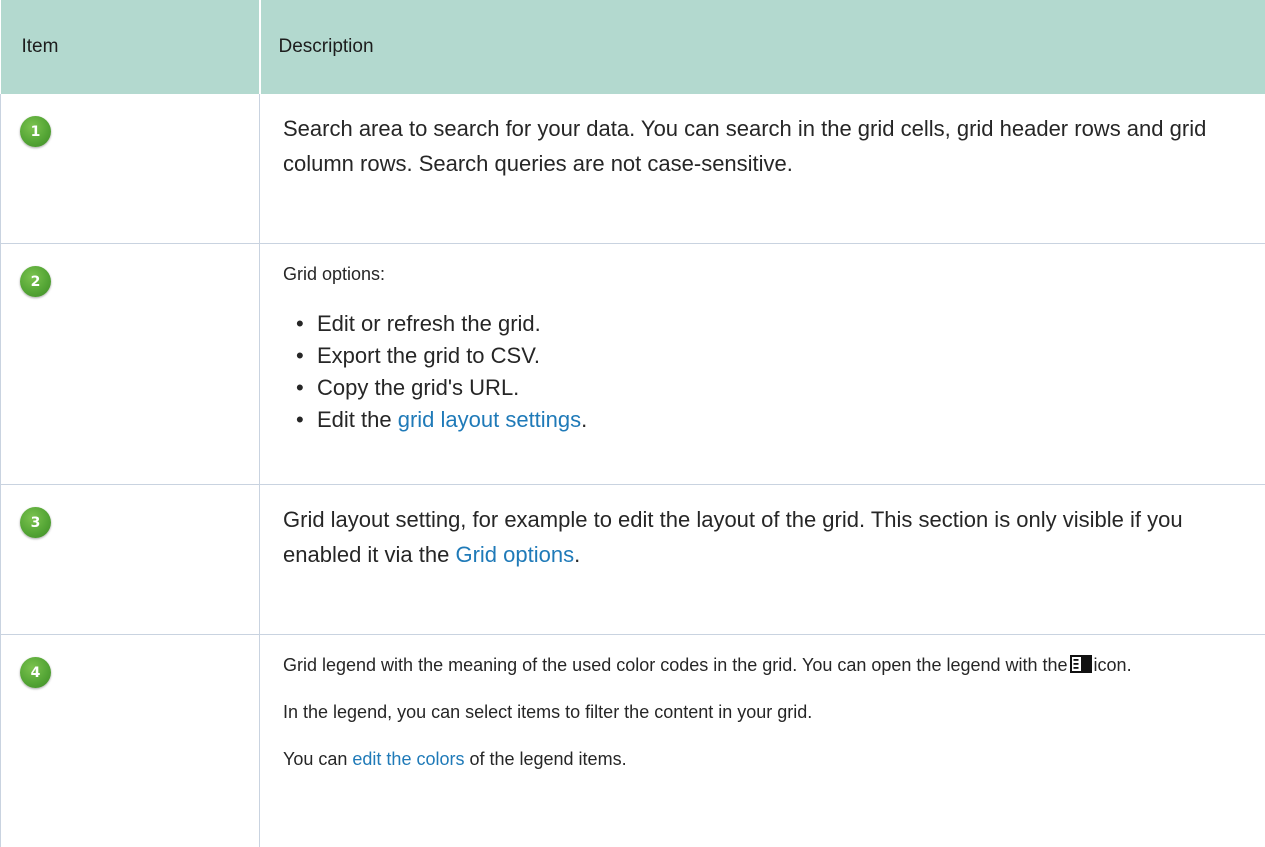 Image resolution: width=1265 pixels, height=847 pixels. Describe the element at coordinates (35, 672) in the screenshot. I see `number-badge-4: 4` at that location.